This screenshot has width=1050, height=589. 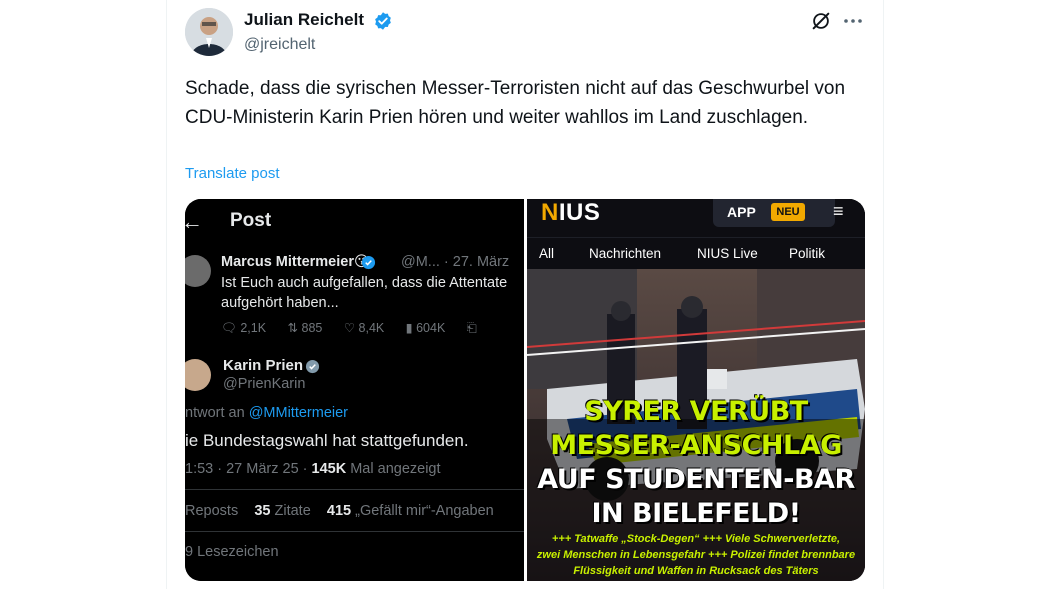 I want to click on nius-app-label: APP, so click(x=741, y=212).